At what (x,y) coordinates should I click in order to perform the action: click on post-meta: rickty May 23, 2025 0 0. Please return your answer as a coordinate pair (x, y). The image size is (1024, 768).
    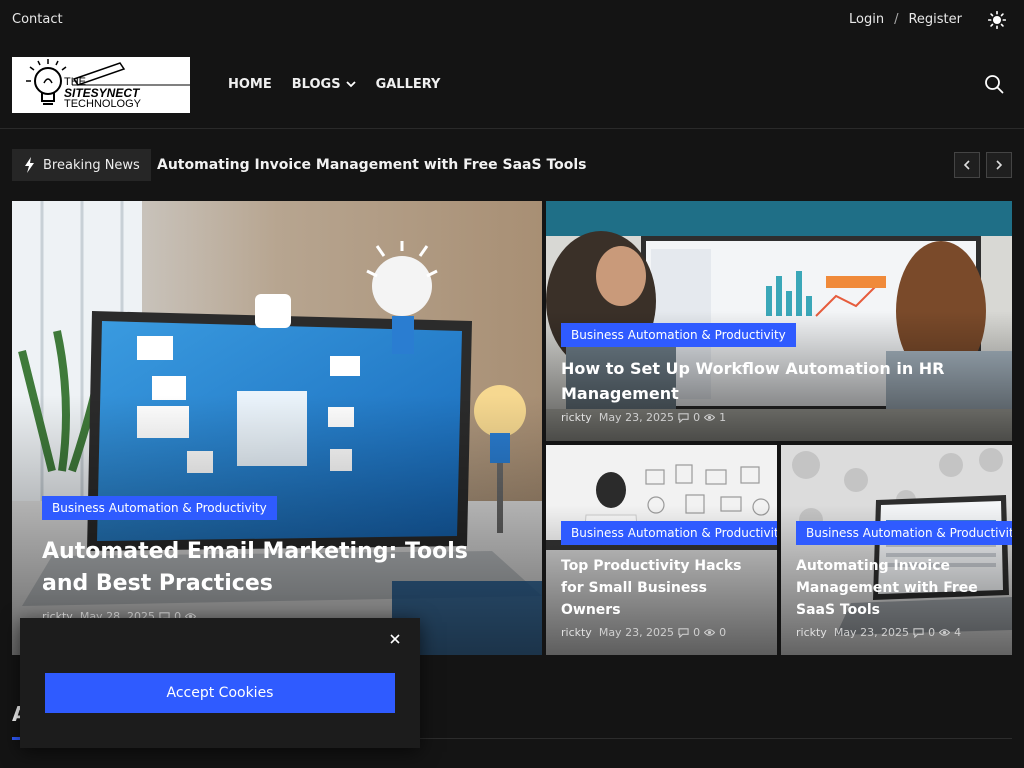
    Looking at the image, I should click on (643, 632).